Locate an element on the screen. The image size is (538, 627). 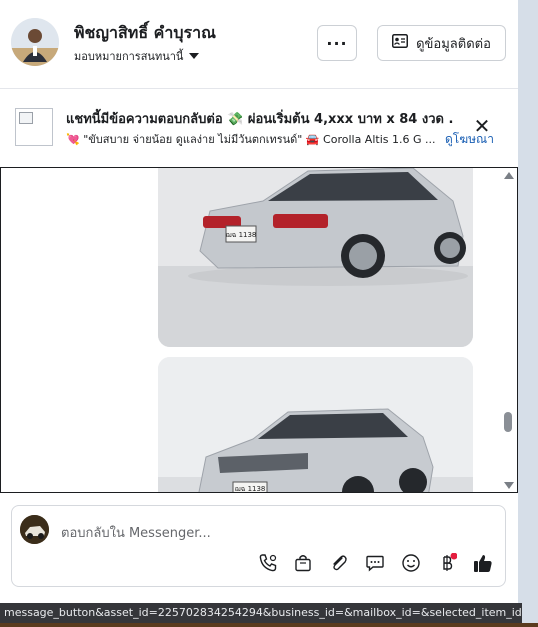
contact-name: พิชญาสิทธิ์ คำบุราณ is located at coordinates (145, 32).